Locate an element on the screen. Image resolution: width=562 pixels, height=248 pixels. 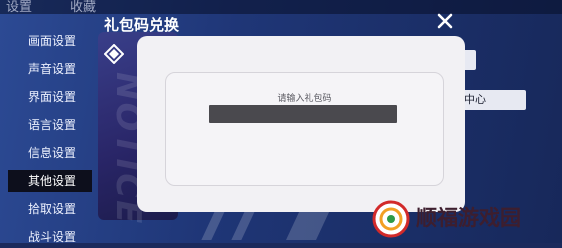
top-title: 设置 is located at coordinates (19, 7).